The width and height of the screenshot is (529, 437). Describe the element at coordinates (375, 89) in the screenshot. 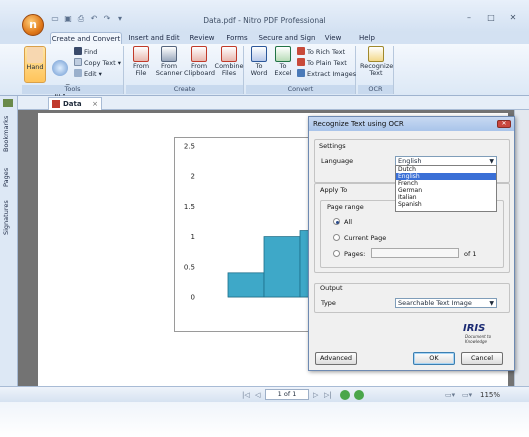

I see `ocr-group-title: OCR` at that location.